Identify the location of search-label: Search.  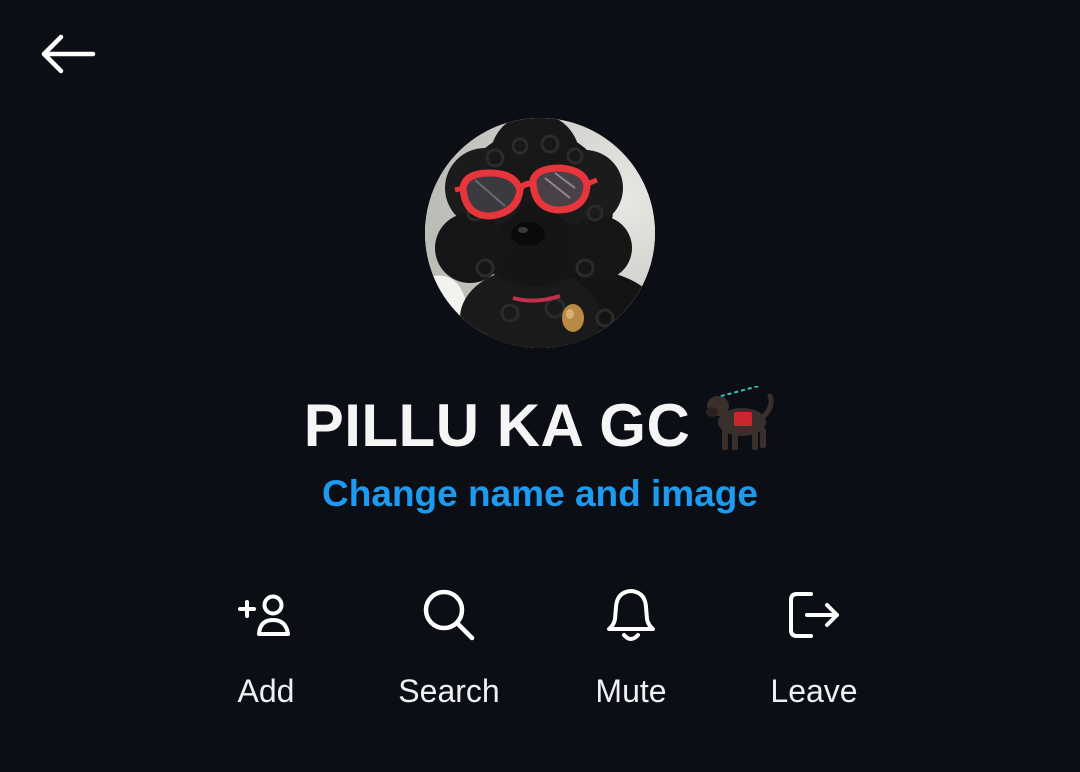
(449, 691).